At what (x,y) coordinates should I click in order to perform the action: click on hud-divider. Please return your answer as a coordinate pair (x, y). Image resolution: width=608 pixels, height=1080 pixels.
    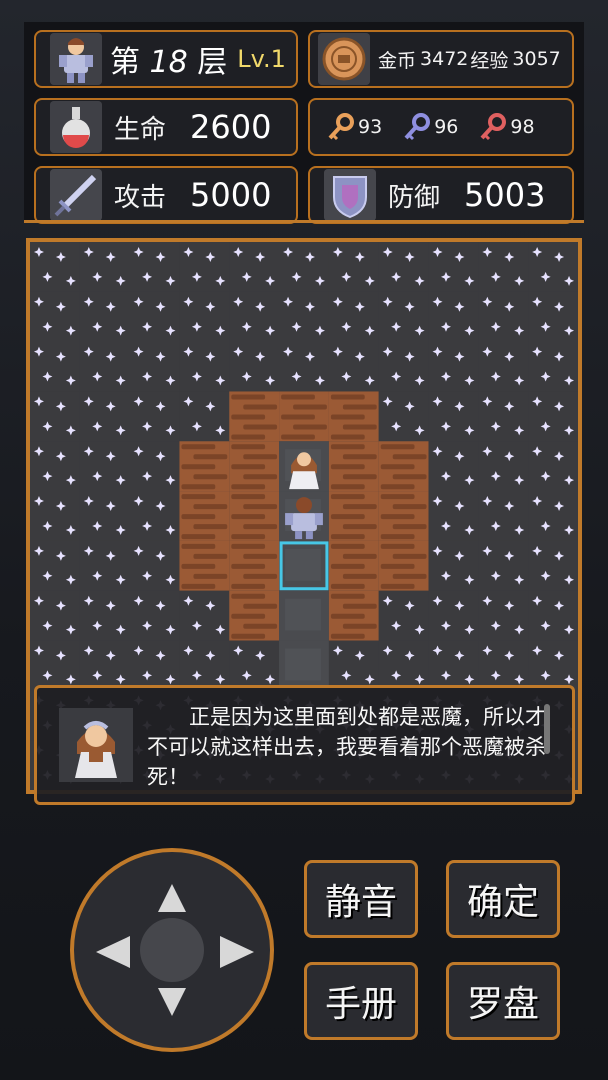
    Looking at the image, I should click on (304, 221).